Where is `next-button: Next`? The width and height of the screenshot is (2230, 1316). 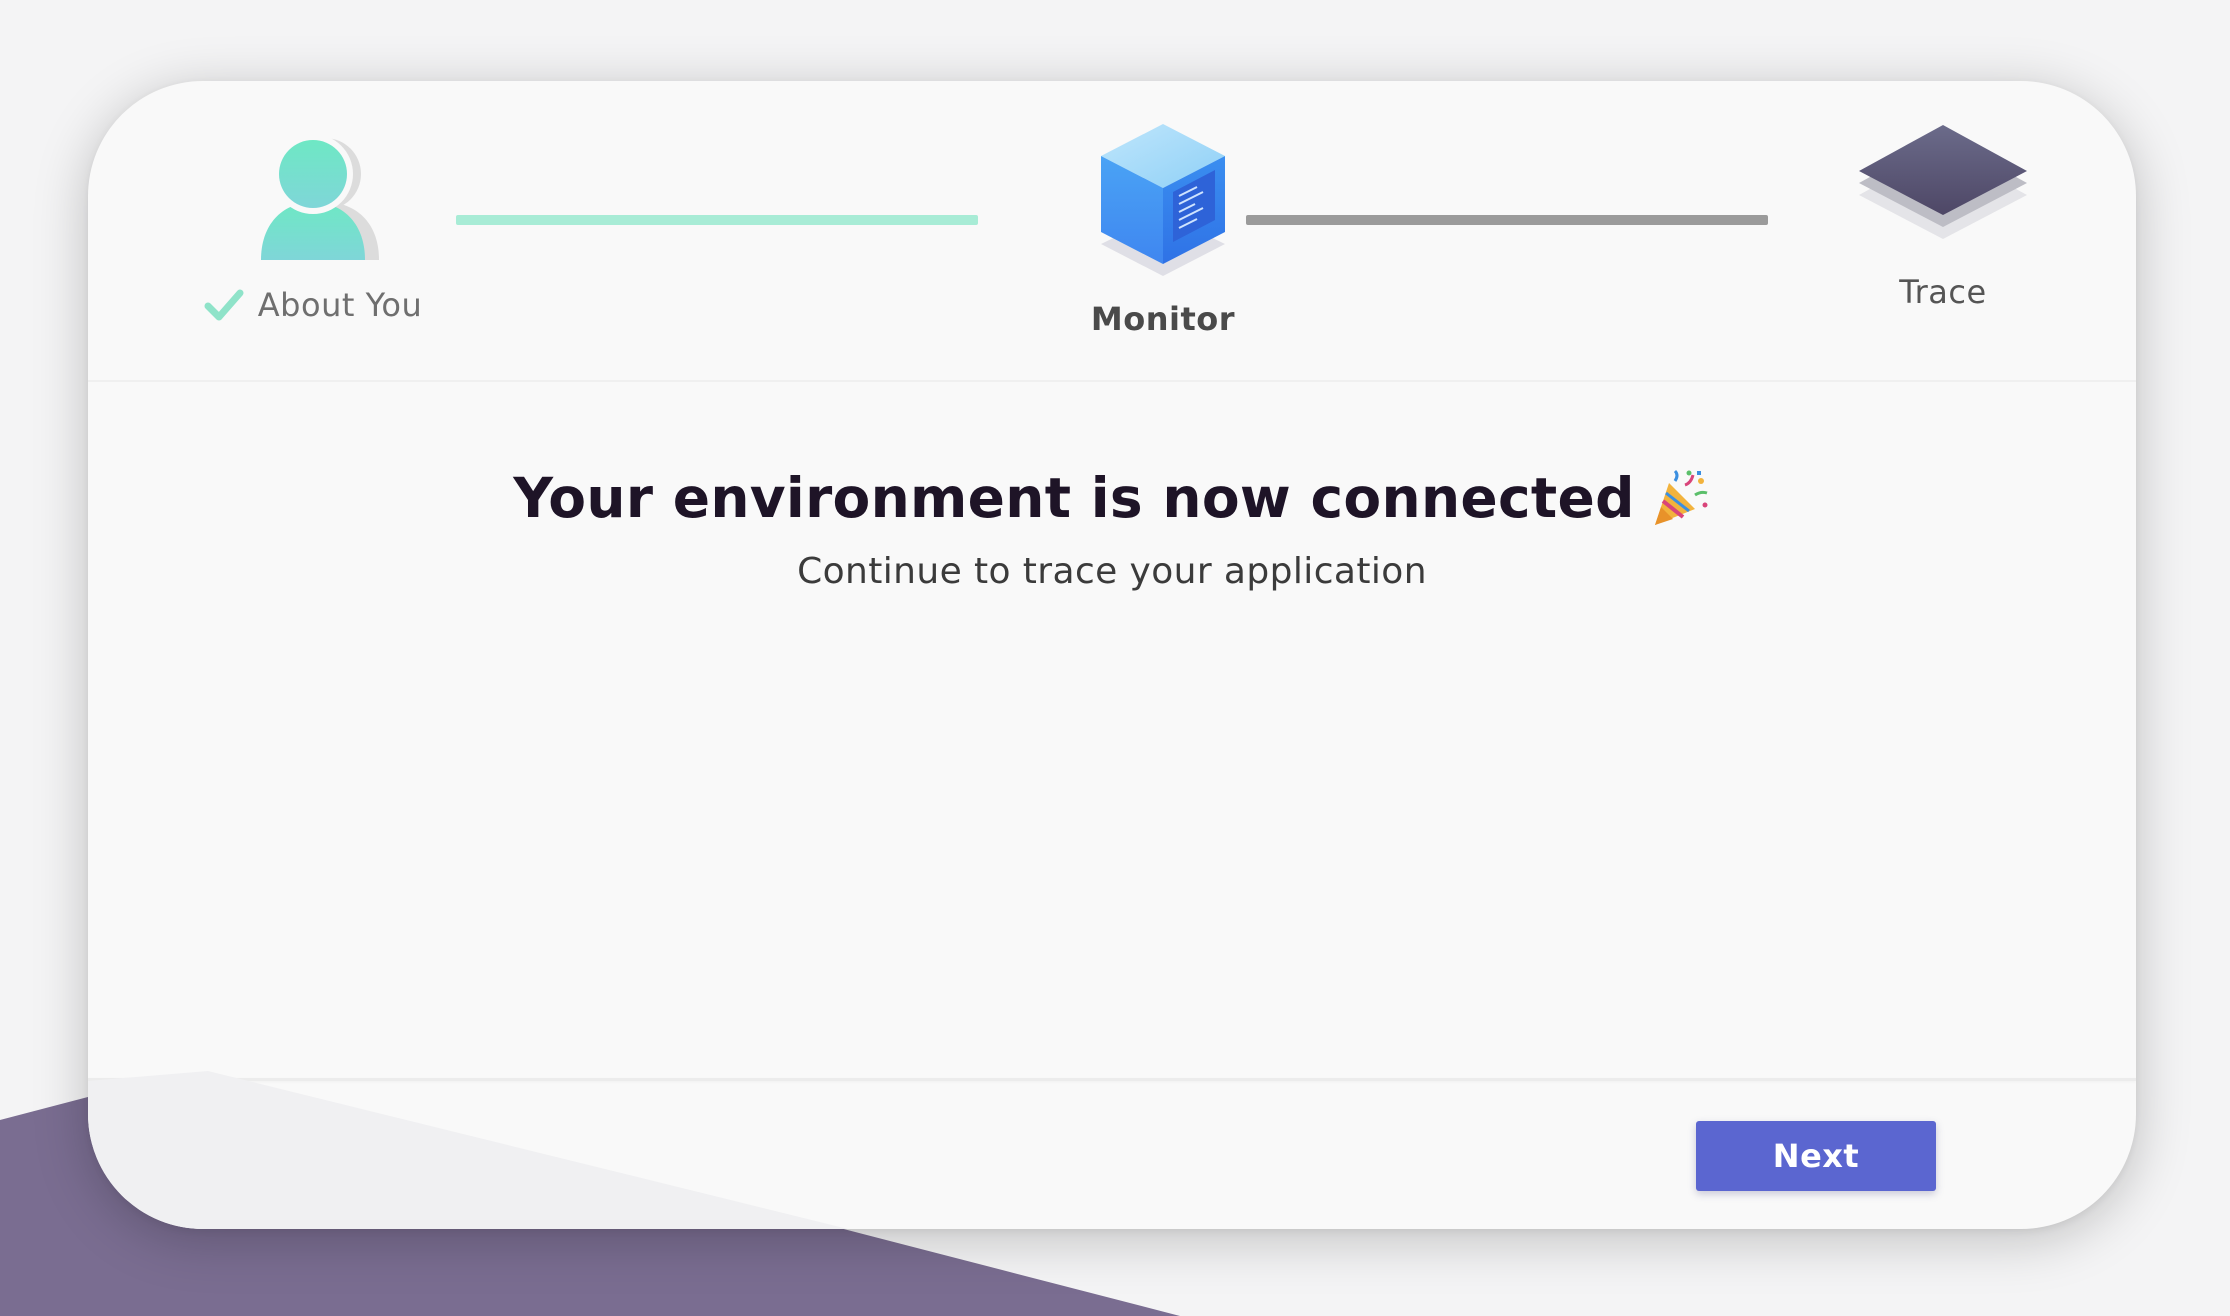 next-button: Next is located at coordinates (1816, 1156).